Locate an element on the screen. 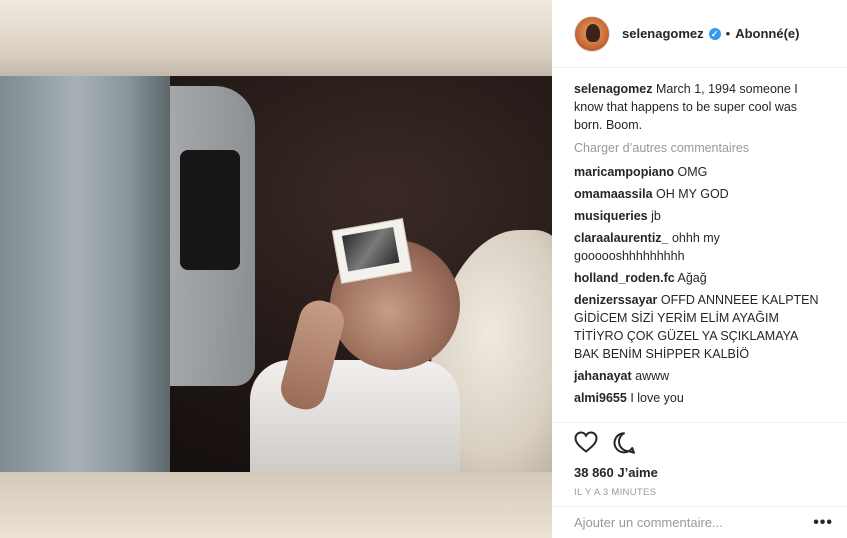 This screenshot has height=538, width=847. comment-username: holland_roden.fc is located at coordinates (624, 278).